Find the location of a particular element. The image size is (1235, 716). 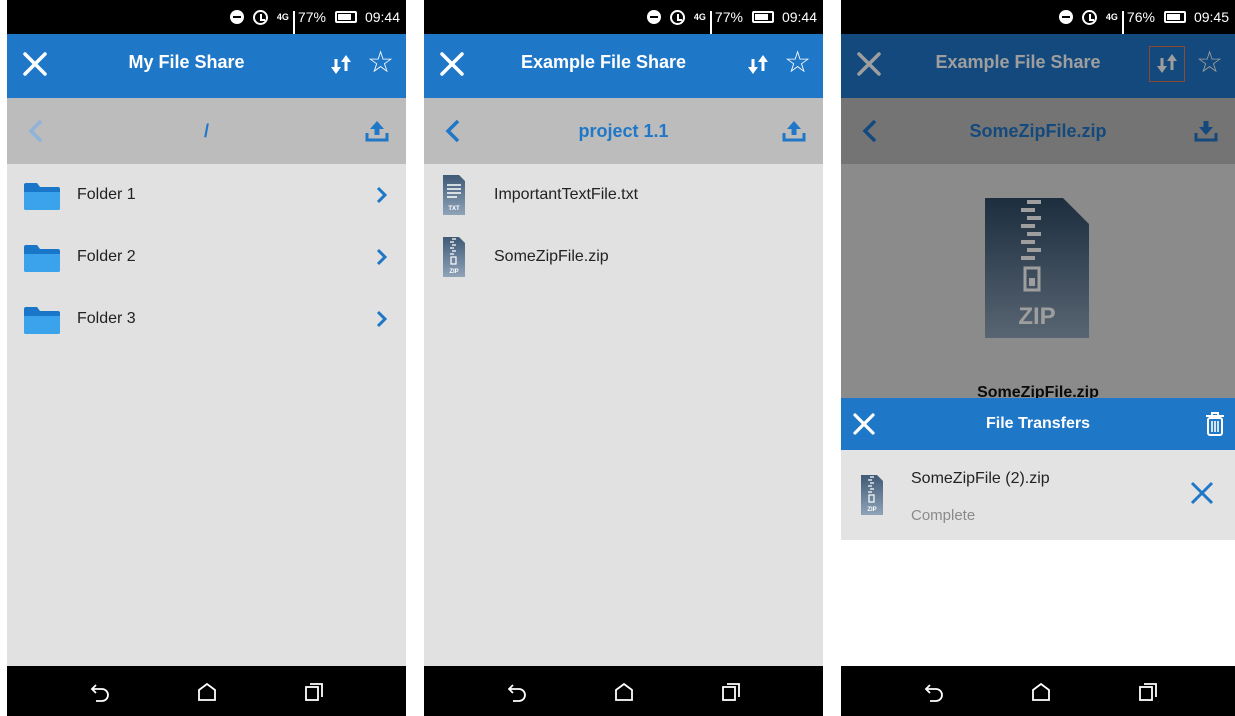

path-bar: / is located at coordinates (206, 131).